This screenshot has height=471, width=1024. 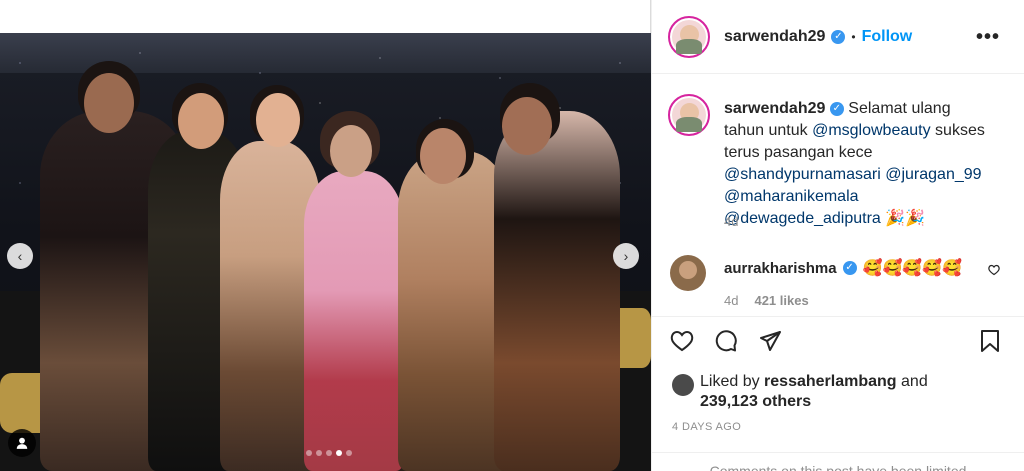 What do you see at coordinates (109, 103) in the screenshot?
I see `person-1-head` at bounding box center [109, 103].